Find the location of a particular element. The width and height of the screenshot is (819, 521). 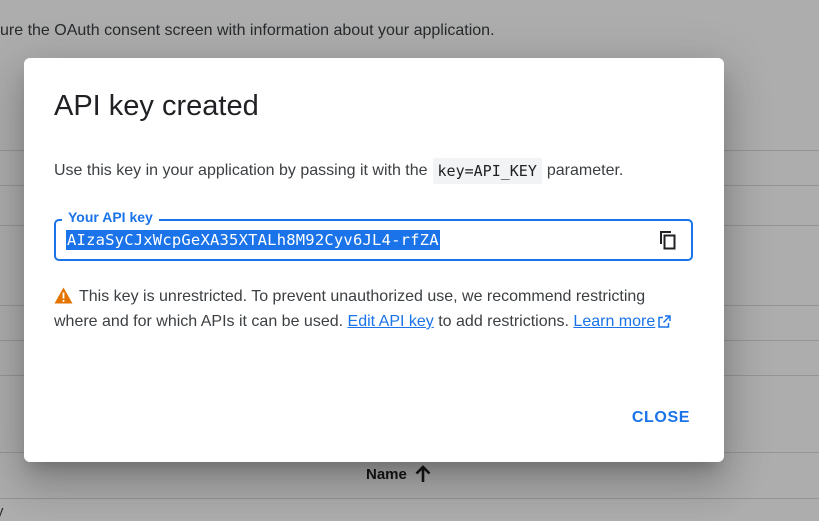

copy-button is located at coordinates (668, 240).